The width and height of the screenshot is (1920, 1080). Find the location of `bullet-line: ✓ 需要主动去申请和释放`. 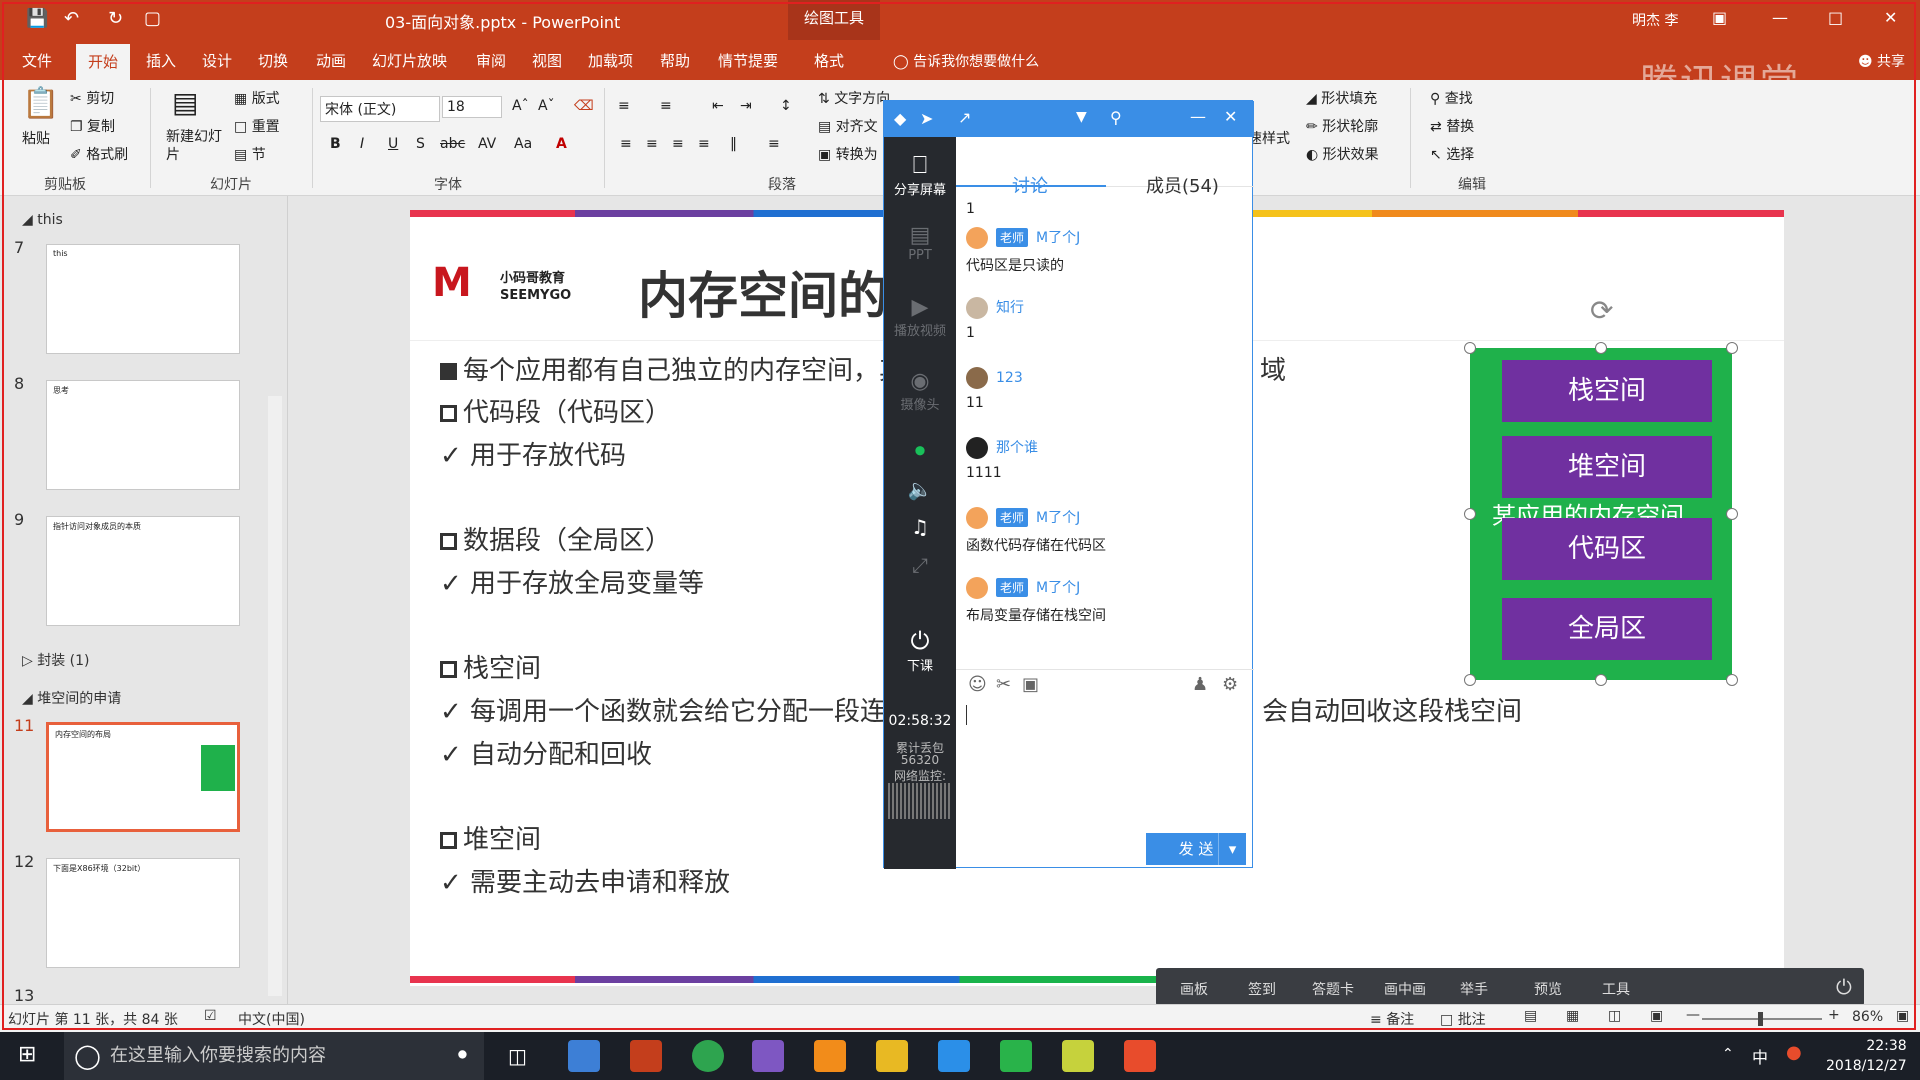

bullet-line: ✓ 需要主动去申请和释放 is located at coordinates (585, 880).